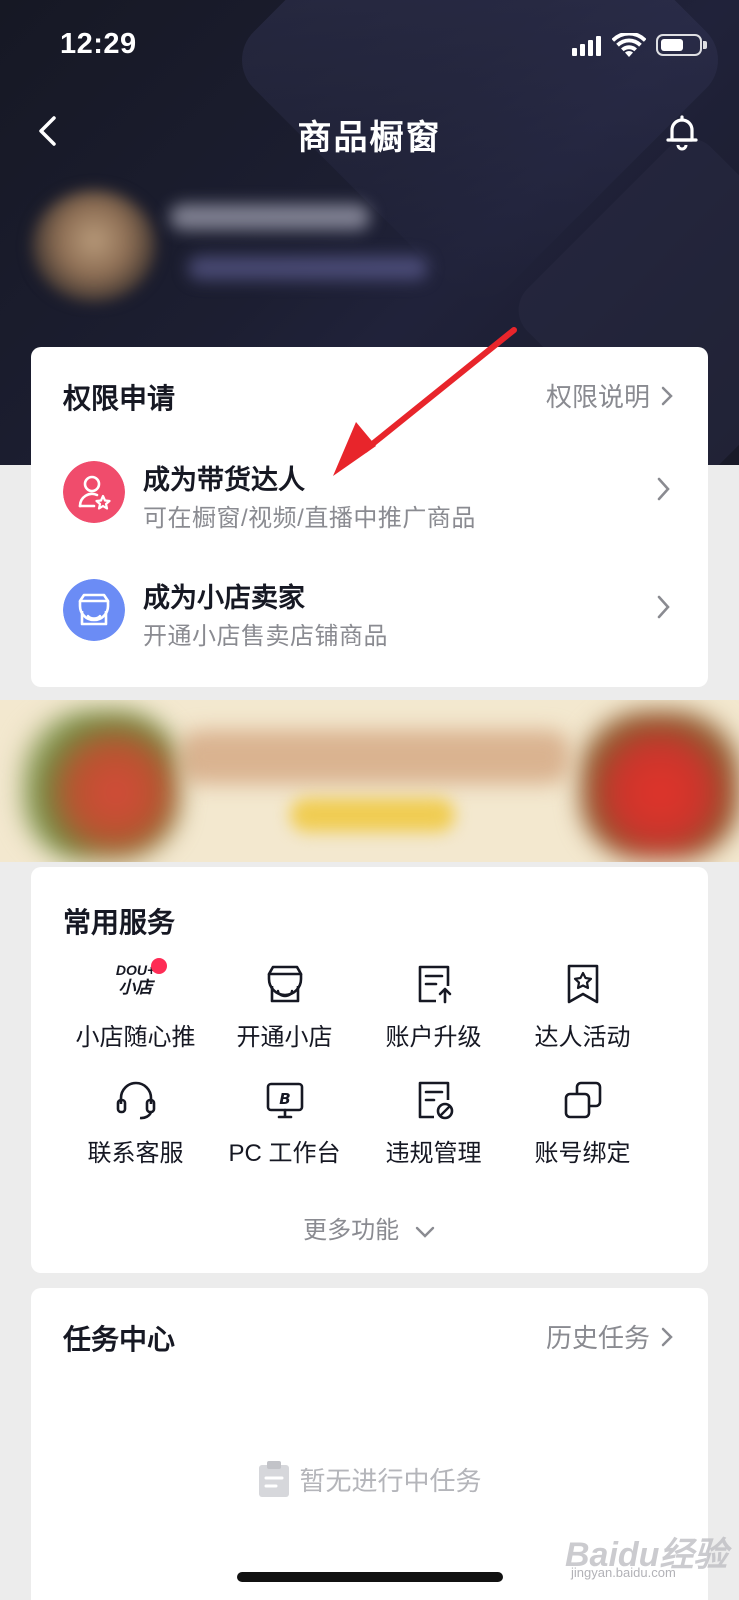 This screenshot has height=1600, width=739. What do you see at coordinates (284, 1128) in the screenshot?
I see `service-pc-workbench: B PC 工作台` at bounding box center [284, 1128].